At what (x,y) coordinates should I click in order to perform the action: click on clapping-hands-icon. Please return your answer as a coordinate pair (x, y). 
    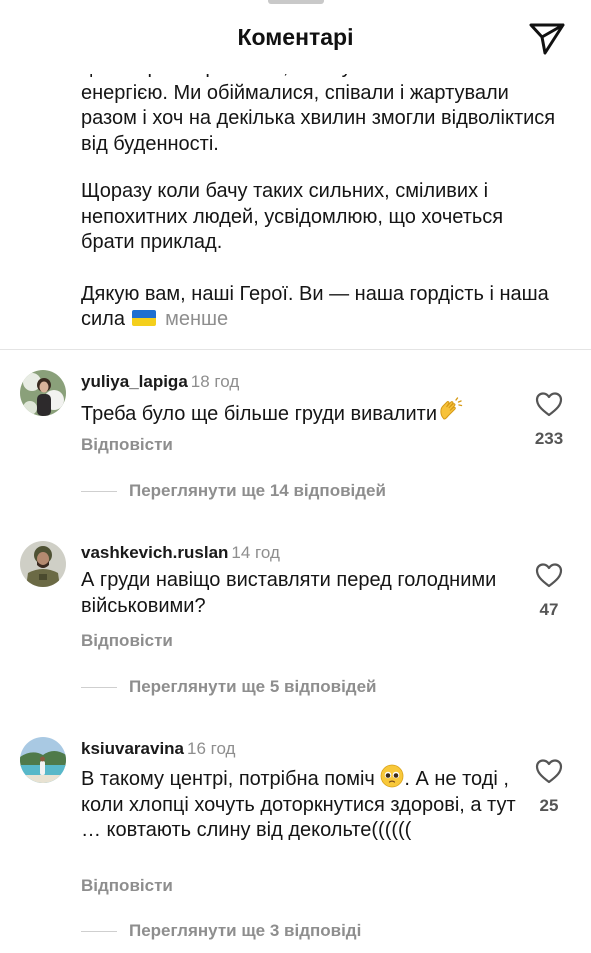
    Looking at the image, I should click on (451, 408).